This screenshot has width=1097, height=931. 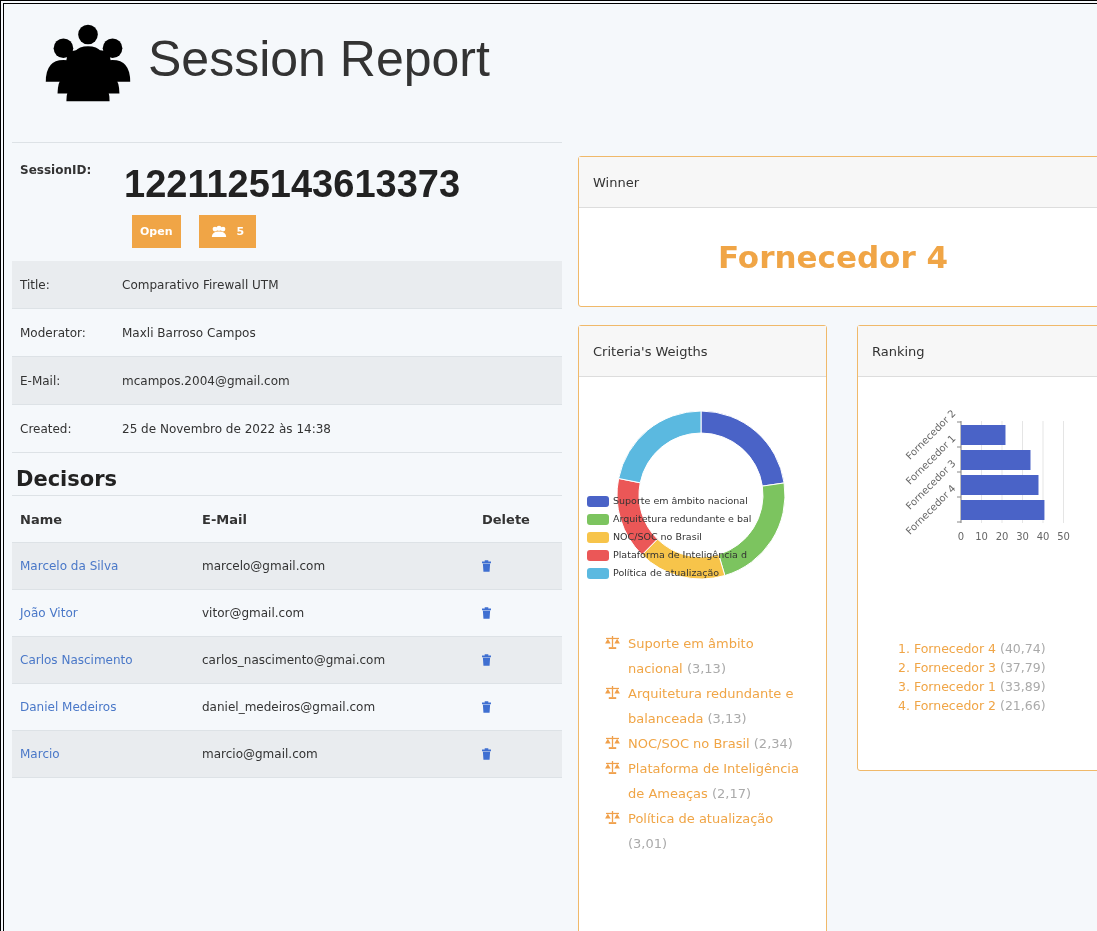 What do you see at coordinates (111, 566) in the screenshot?
I see `decisor-name-link: Marcelo da Silva` at bounding box center [111, 566].